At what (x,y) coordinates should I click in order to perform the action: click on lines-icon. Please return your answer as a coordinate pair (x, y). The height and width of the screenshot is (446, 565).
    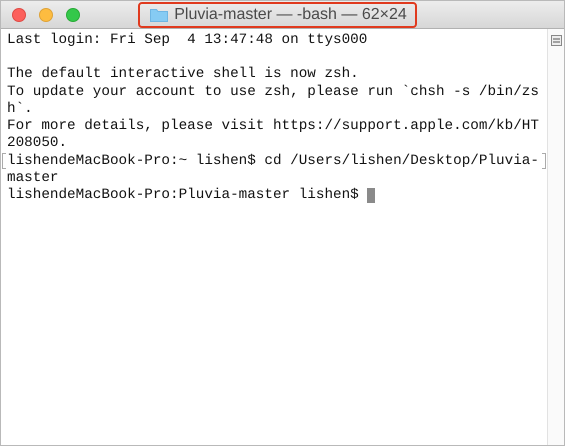
    Looking at the image, I should click on (556, 40).